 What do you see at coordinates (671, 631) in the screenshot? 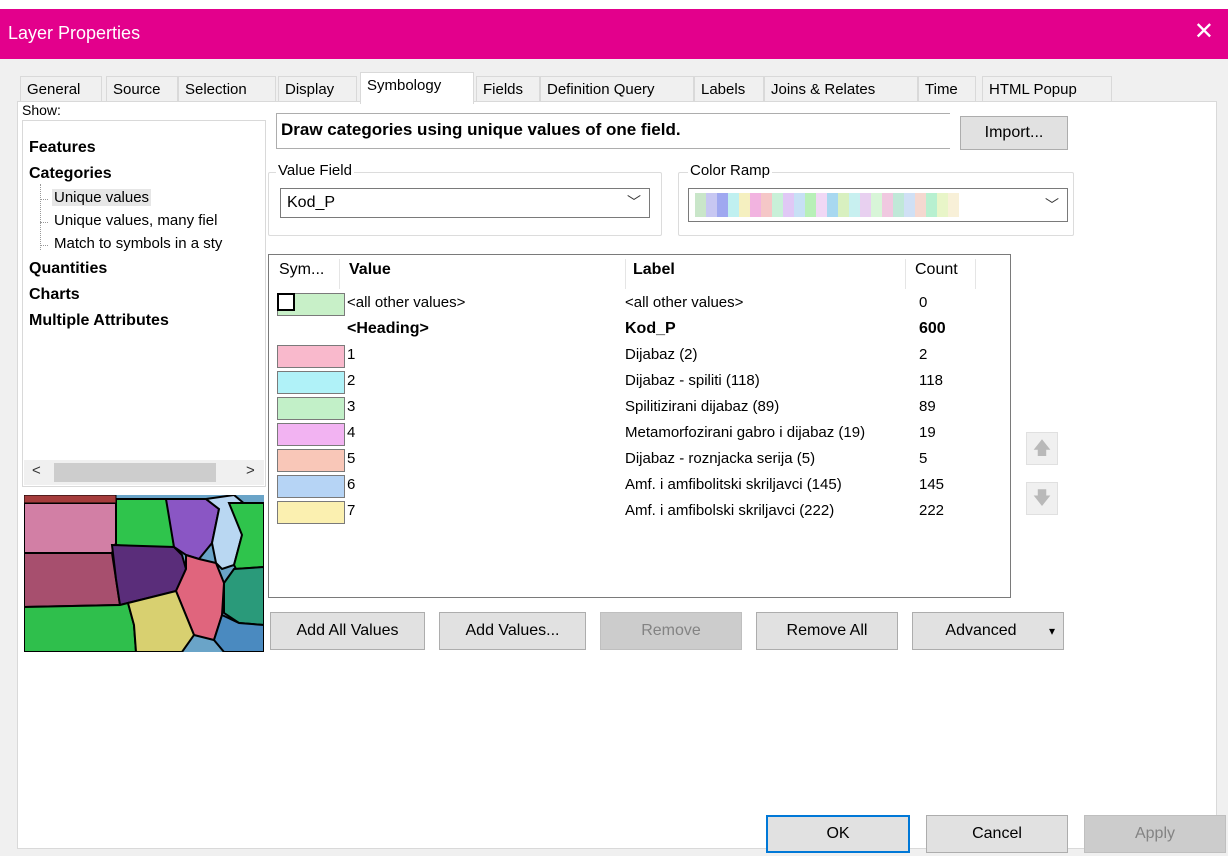
I see `remove-button: Remove` at bounding box center [671, 631].